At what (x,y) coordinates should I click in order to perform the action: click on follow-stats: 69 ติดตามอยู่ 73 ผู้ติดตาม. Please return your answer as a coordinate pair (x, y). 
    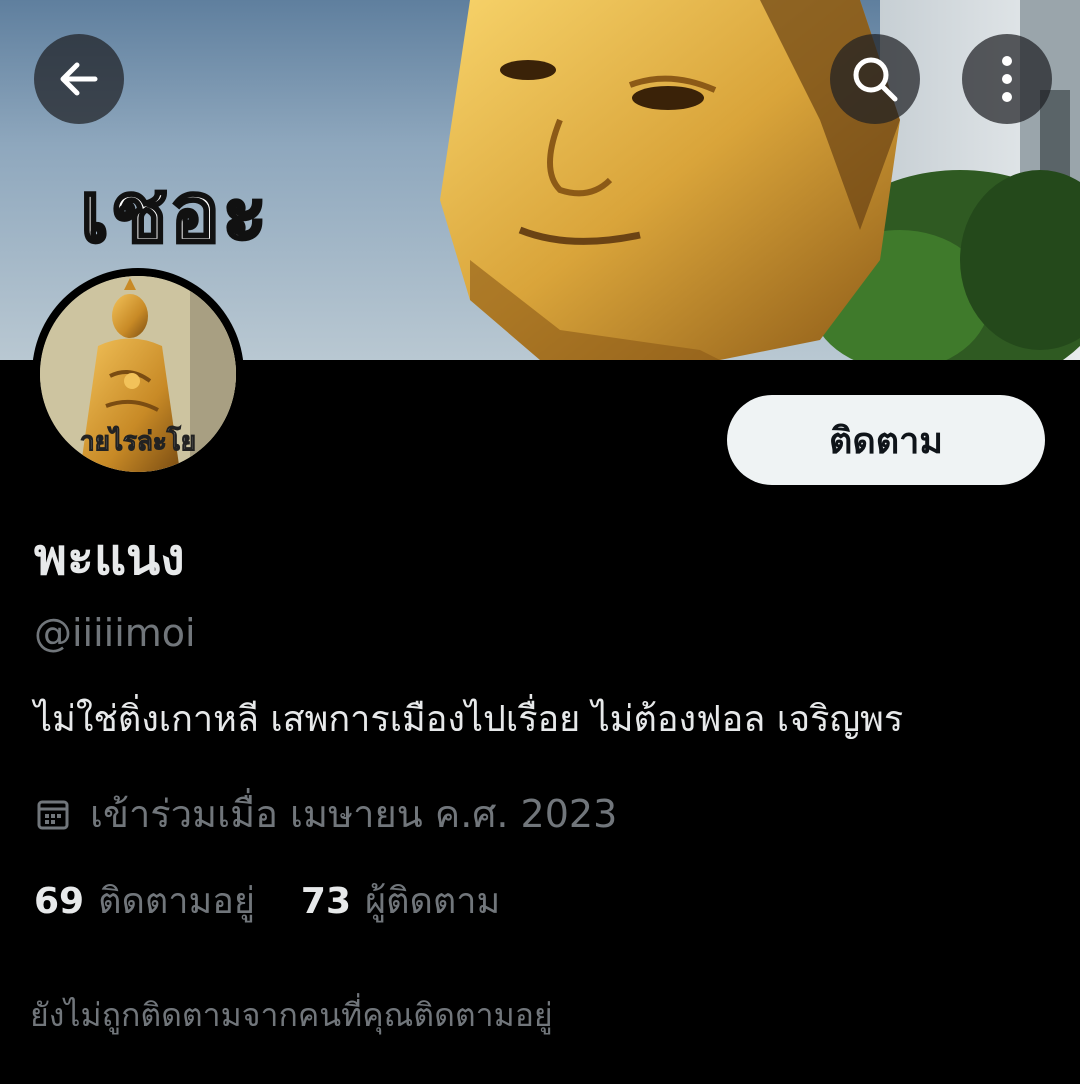
    Looking at the image, I should click on (290, 902).